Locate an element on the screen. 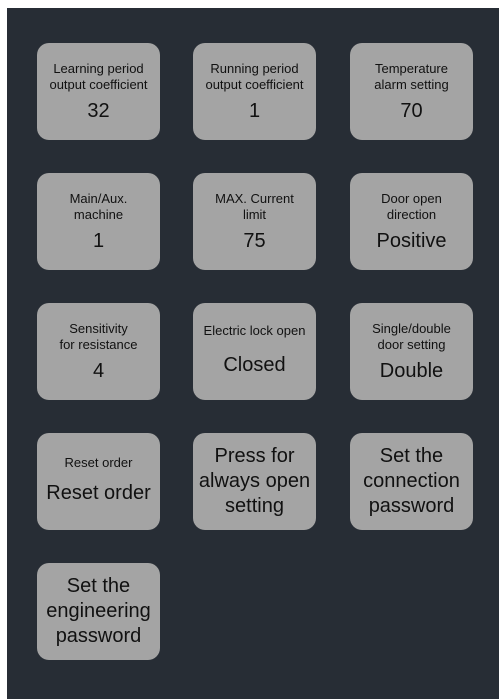  tile-value: 32 is located at coordinates (98, 110).